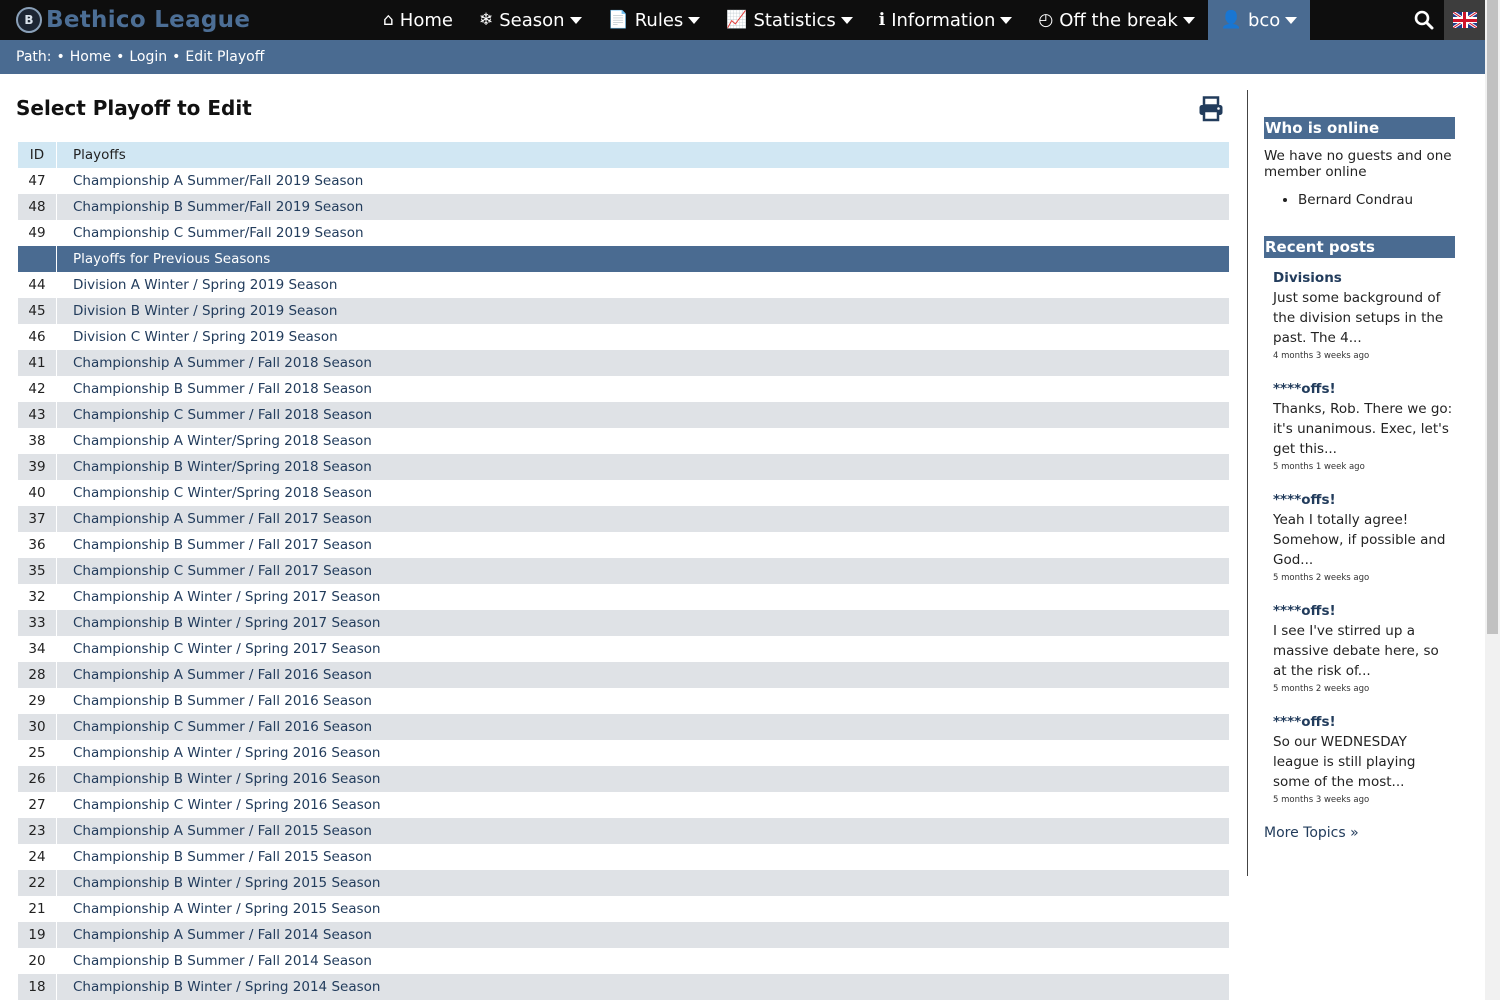  What do you see at coordinates (37, 285) in the screenshot?
I see `row-id: 44` at bounding box center [37, 285].